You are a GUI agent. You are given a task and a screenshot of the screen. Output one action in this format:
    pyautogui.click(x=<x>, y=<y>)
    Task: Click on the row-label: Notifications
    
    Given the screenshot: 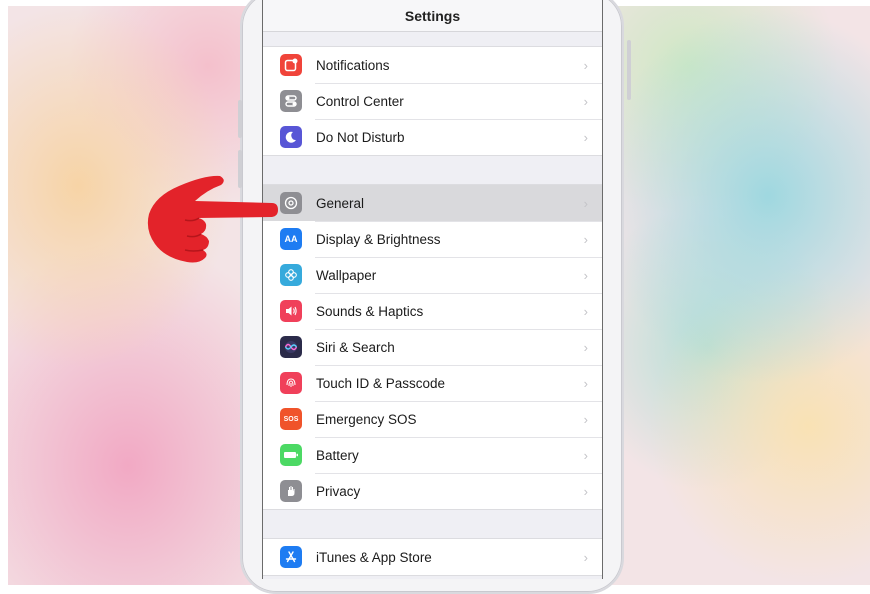 What is the action you would take?
    pyautogui.click(x=353, y=65)
    